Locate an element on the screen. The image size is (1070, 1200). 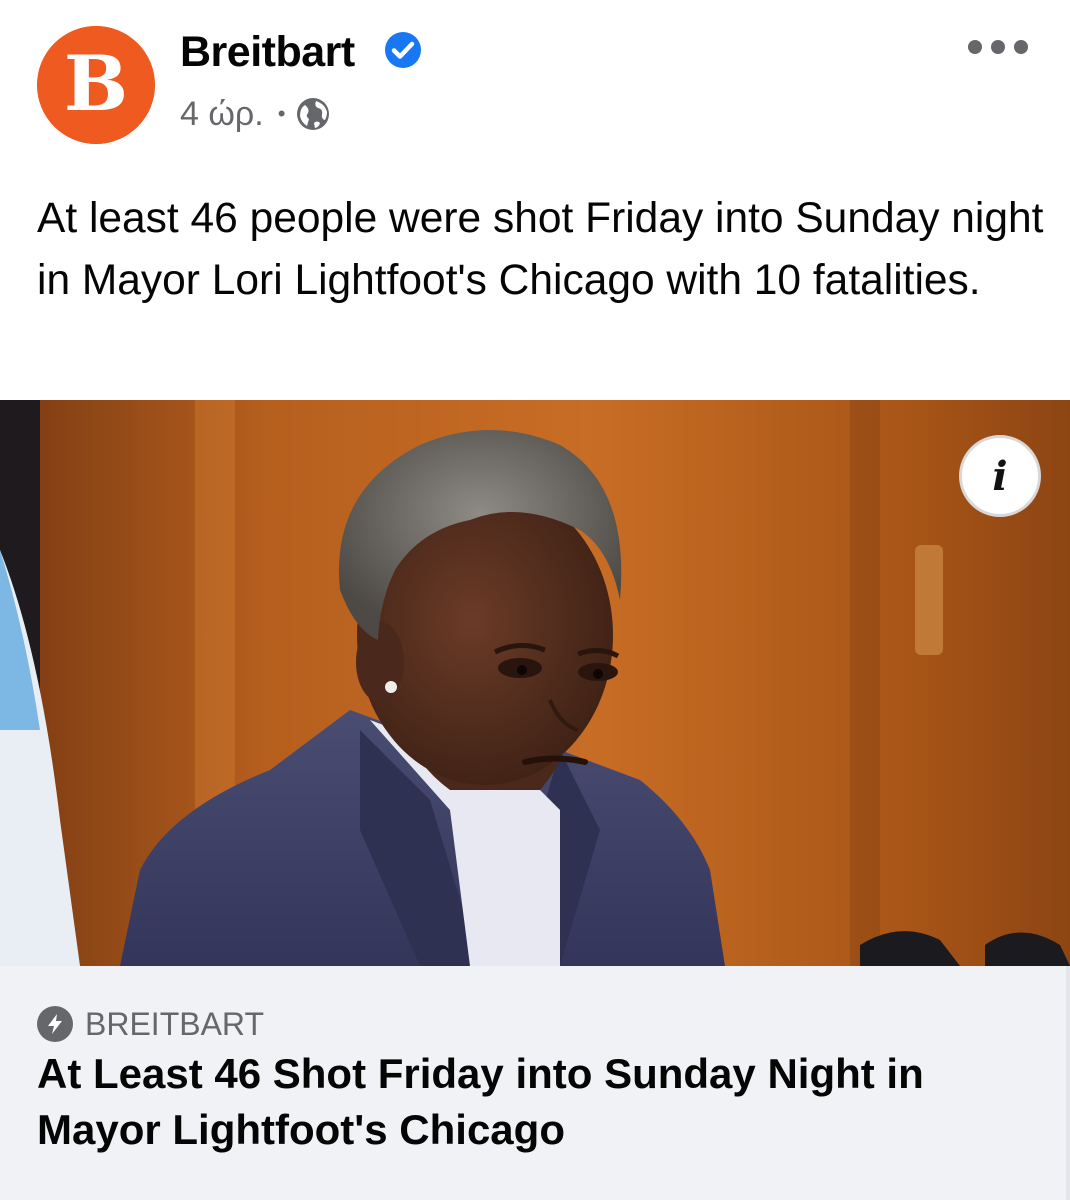
post-meta: 4 ώρ. • is located at coordinates (255, 114).